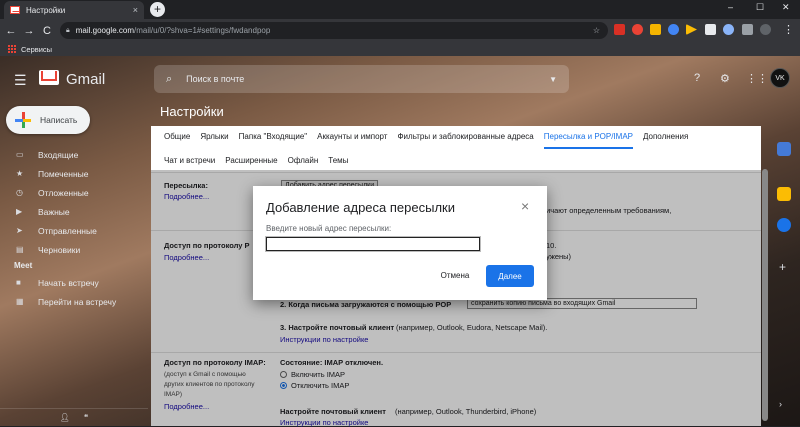  Describe the element at coordinates (74, 10) in the screenshot. I see `browser-tab: Настройки ×` at that location.